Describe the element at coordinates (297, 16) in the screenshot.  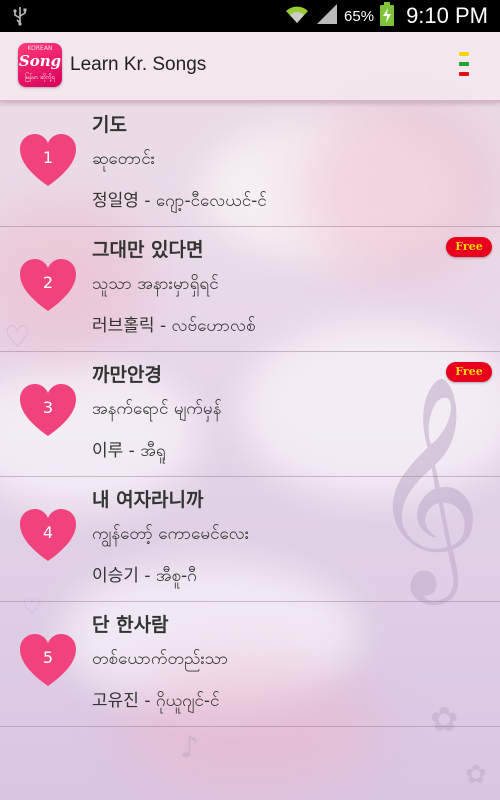
I see `wifi-icon` at that location.